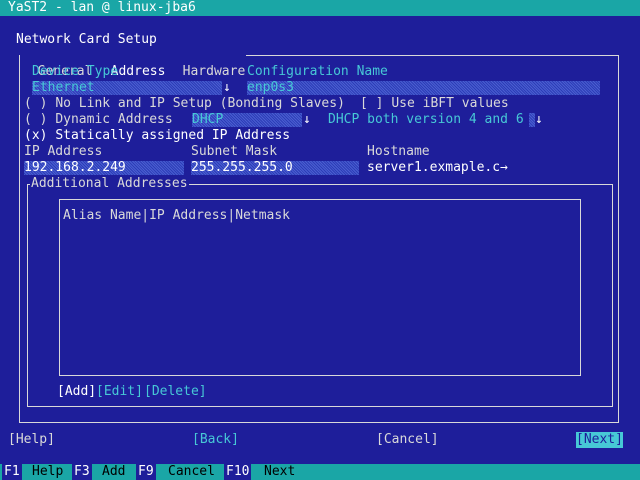 This screenshot has height=480, width=640. Describe the element at coordinates (63, 87) in the screenshot. I see `device-type-value: Ethernet` at that location.